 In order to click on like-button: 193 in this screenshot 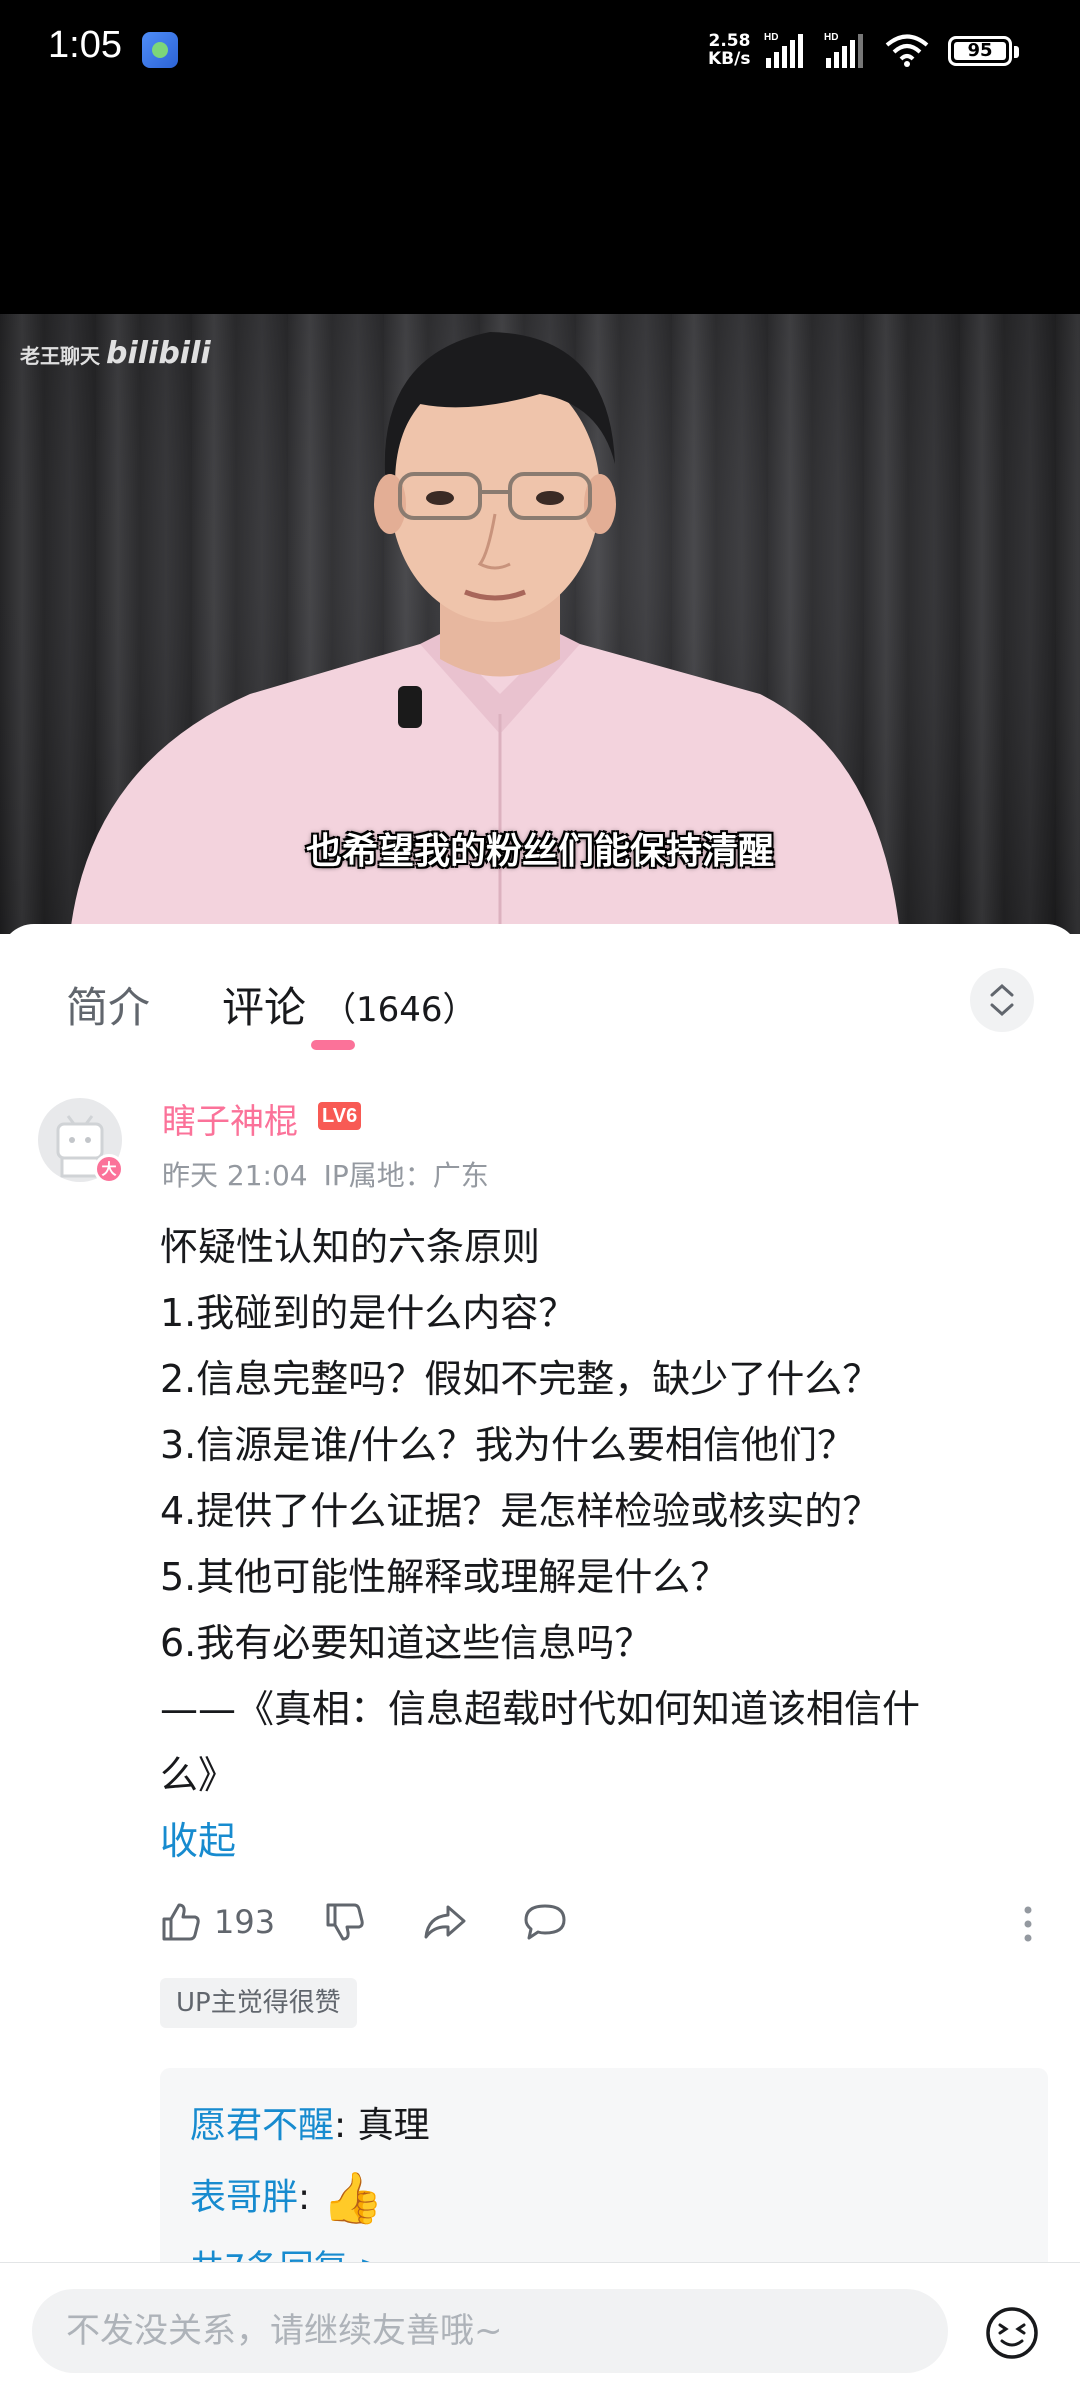, I will do `click(217, 1922)`.